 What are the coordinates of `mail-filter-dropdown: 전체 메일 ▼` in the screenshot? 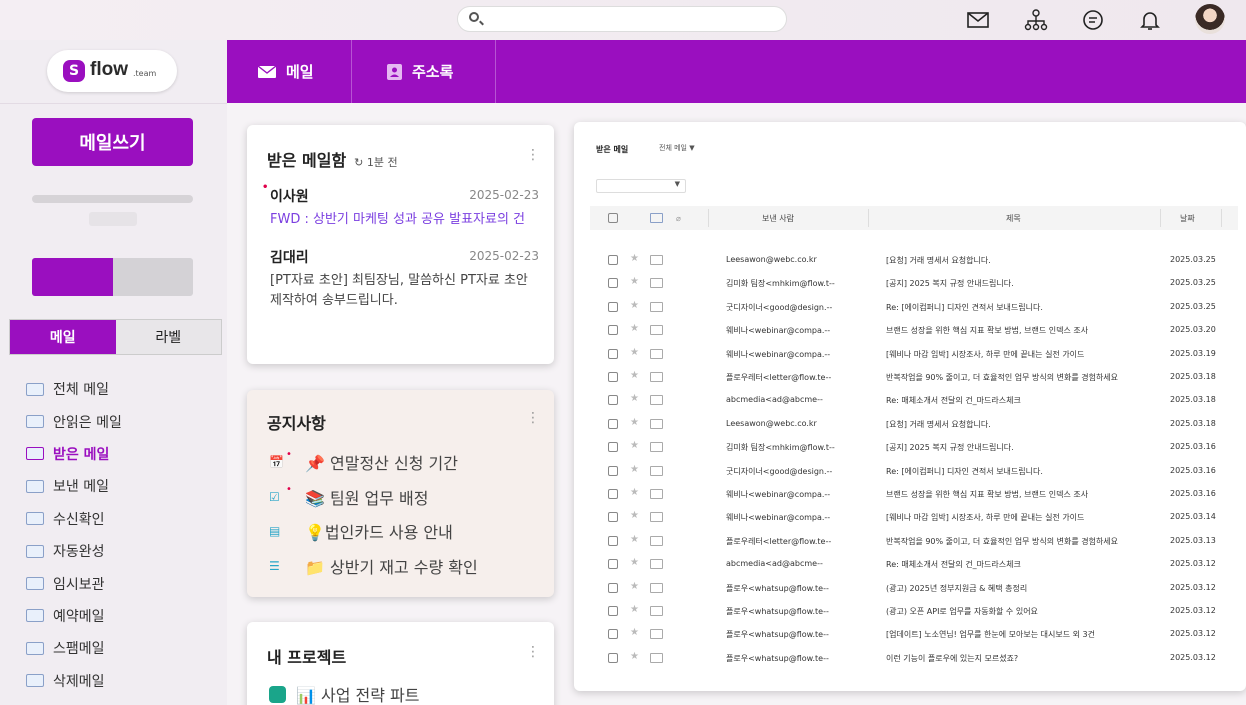 It's located at (677, 148).